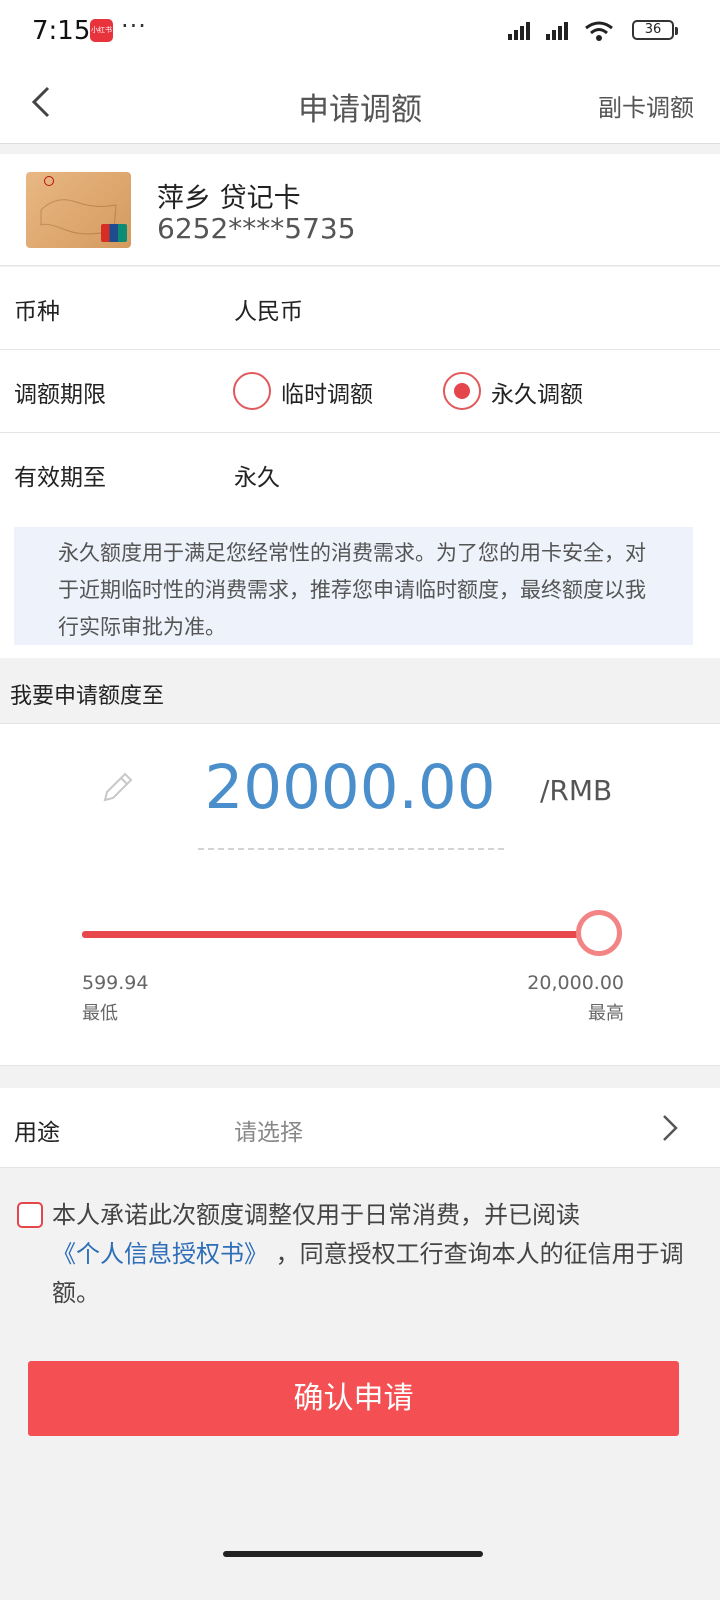 The width and height of the screenshot is (720, 1600). I want to click on limit-slider-handle, so click(599, 933).